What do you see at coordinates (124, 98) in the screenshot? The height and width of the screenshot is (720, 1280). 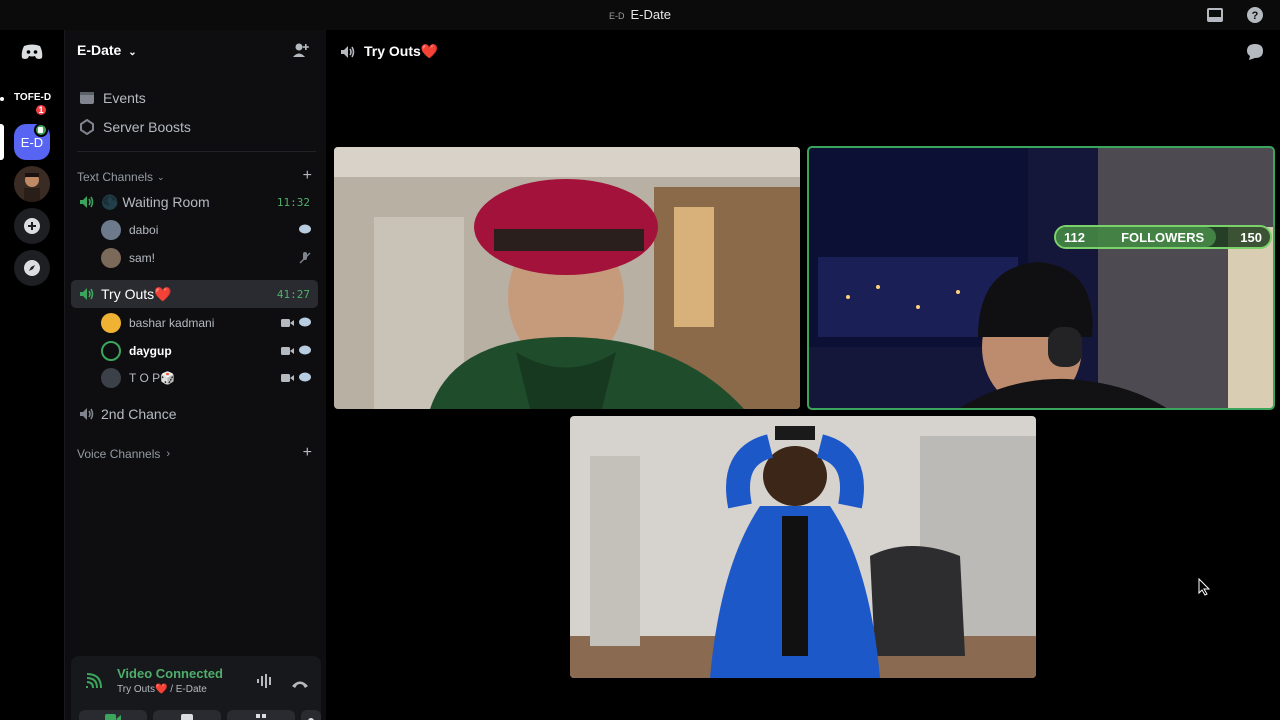 I see `events-label: Events` at bounding box center [124, 98].